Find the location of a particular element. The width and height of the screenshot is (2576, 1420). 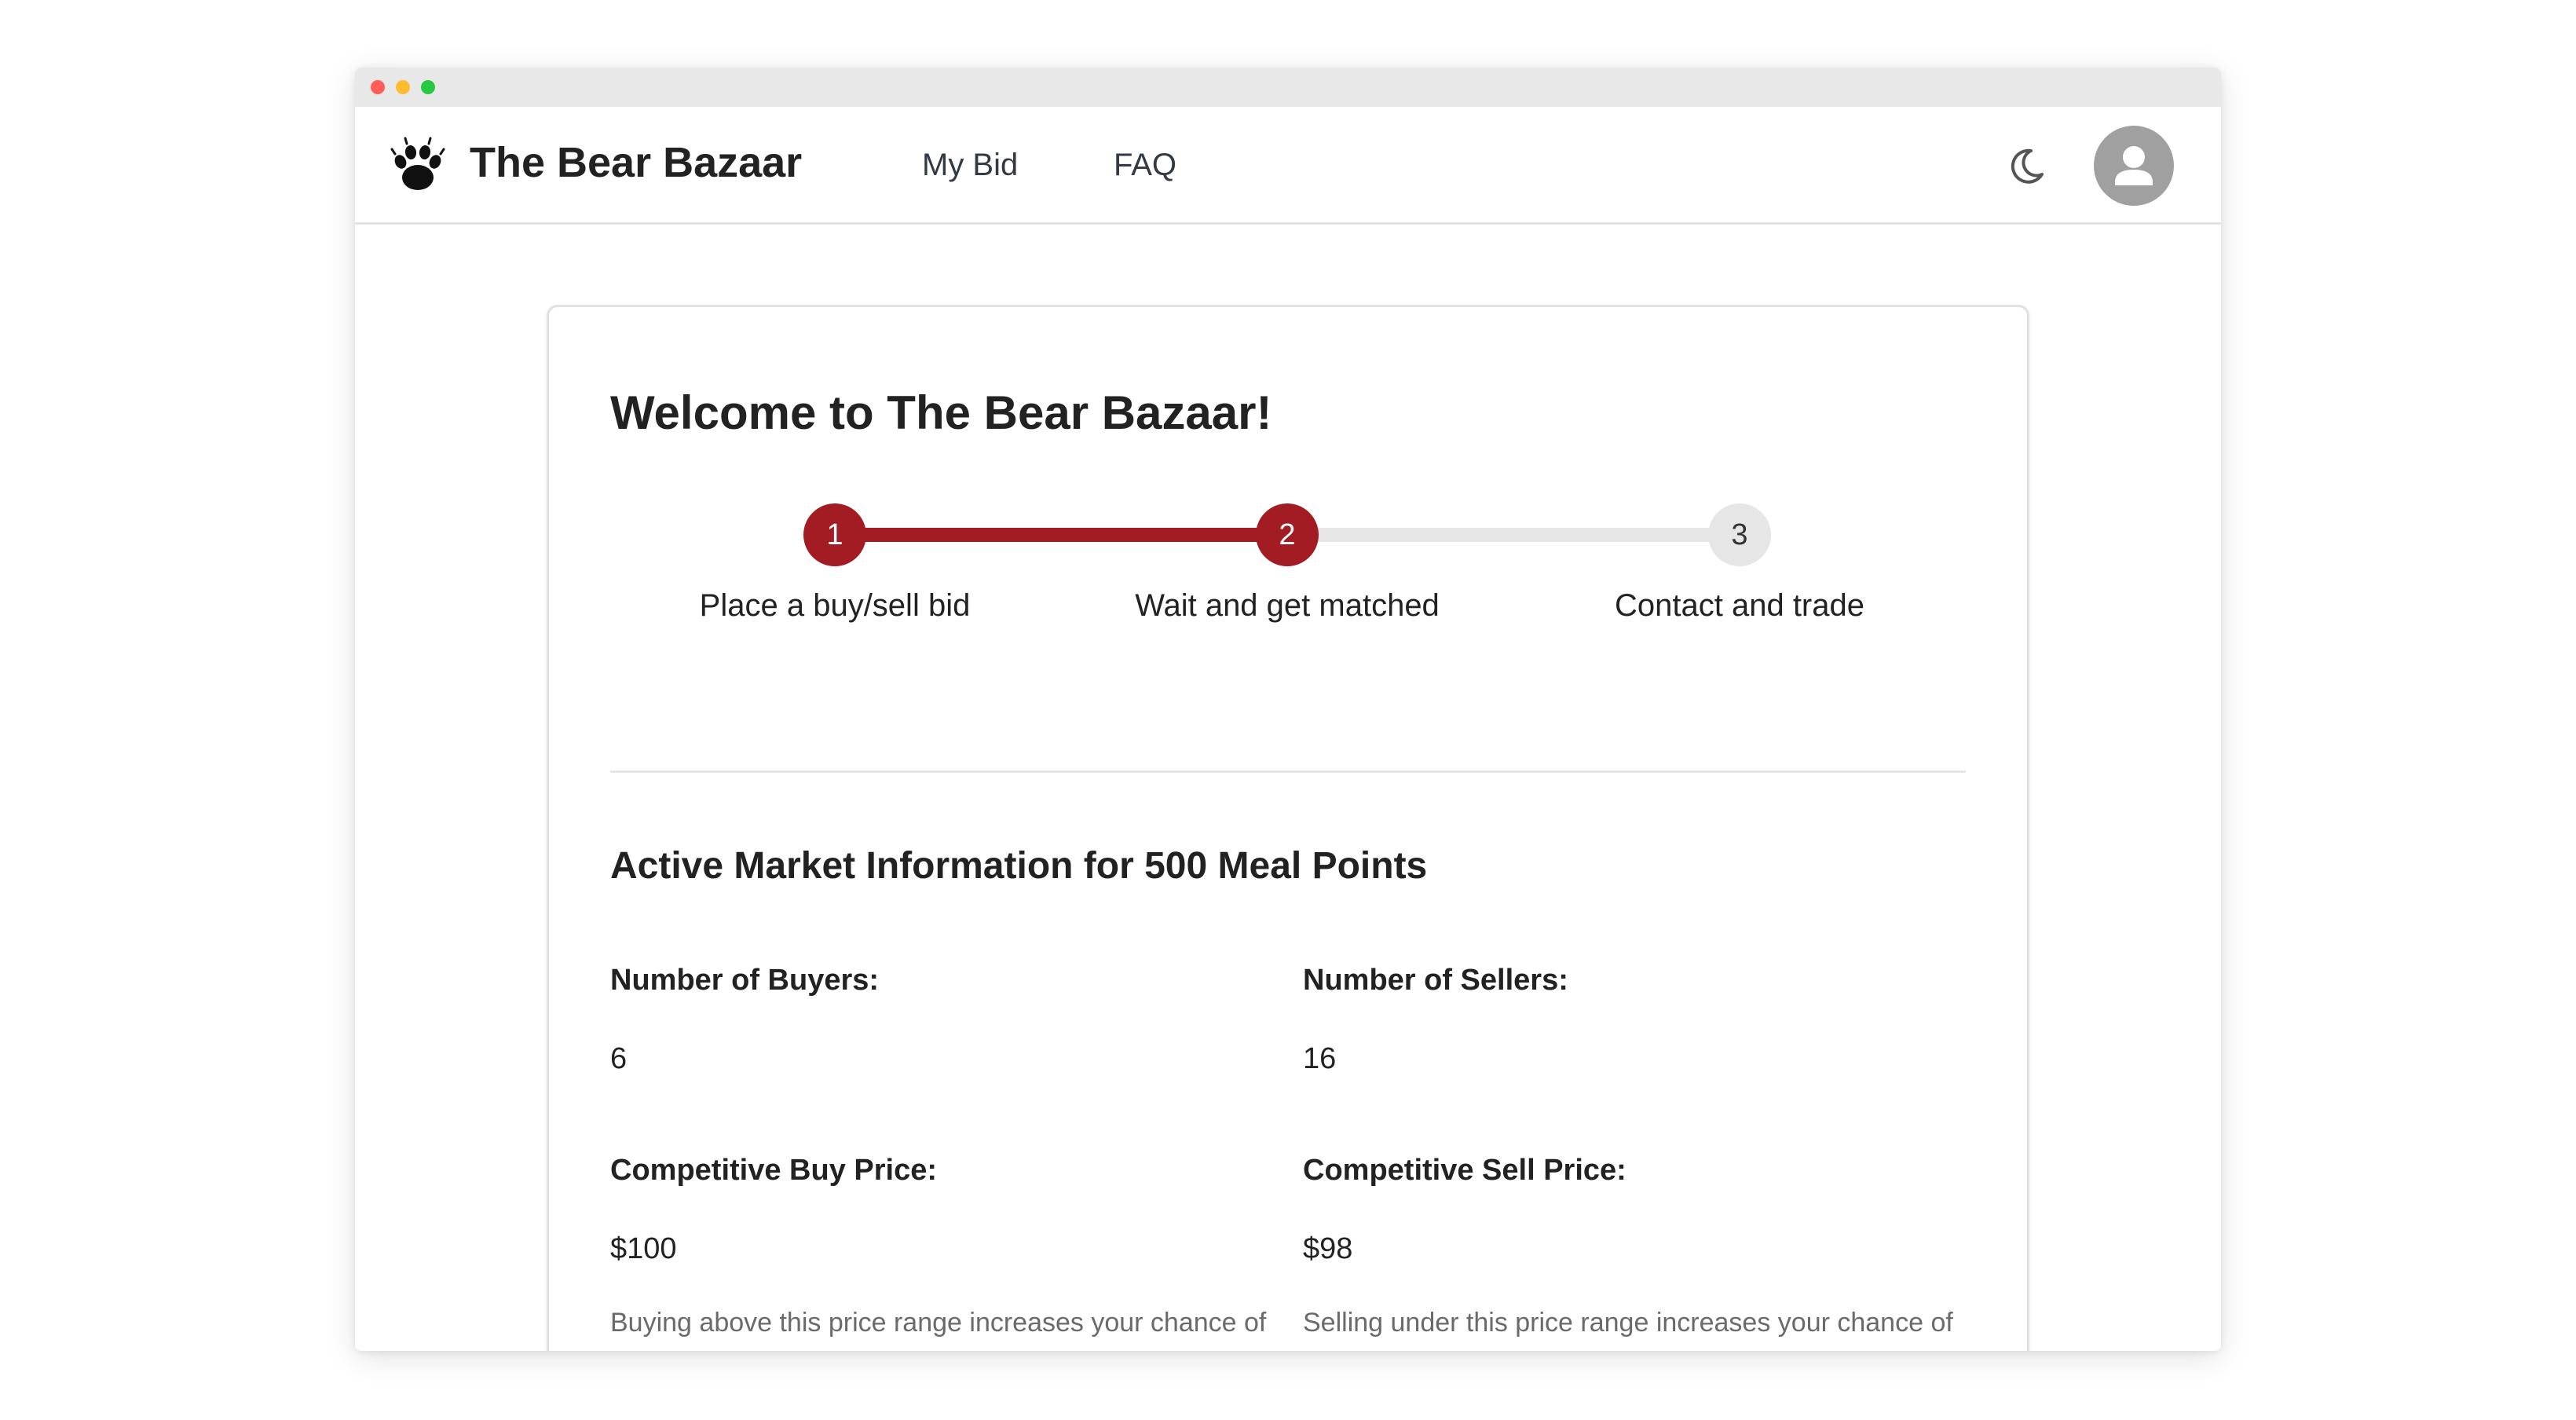

step-2-indicator: 2 is located at coordinates (1287, 535).